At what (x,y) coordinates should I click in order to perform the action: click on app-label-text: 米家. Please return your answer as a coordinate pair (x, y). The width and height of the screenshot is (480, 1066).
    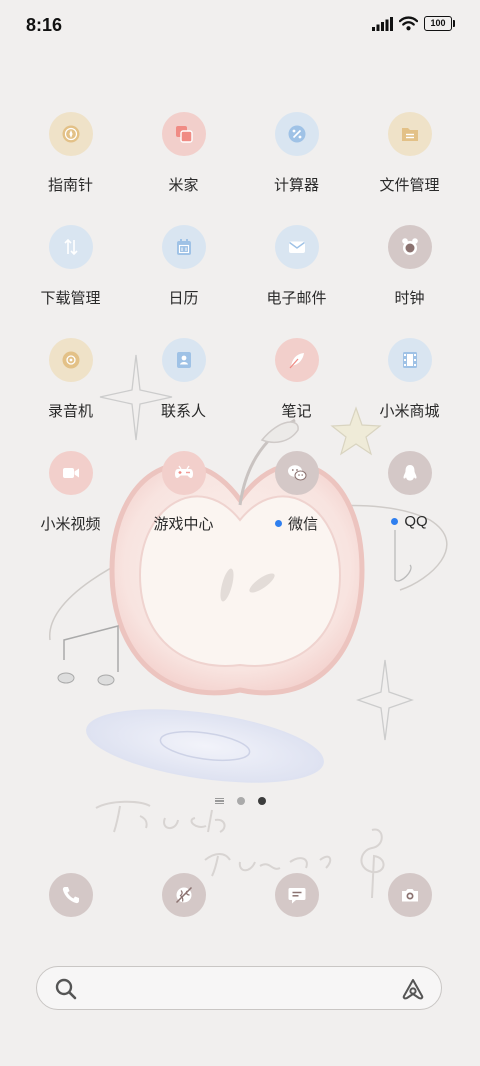
    Looking at the image, I should click on (183, 185).